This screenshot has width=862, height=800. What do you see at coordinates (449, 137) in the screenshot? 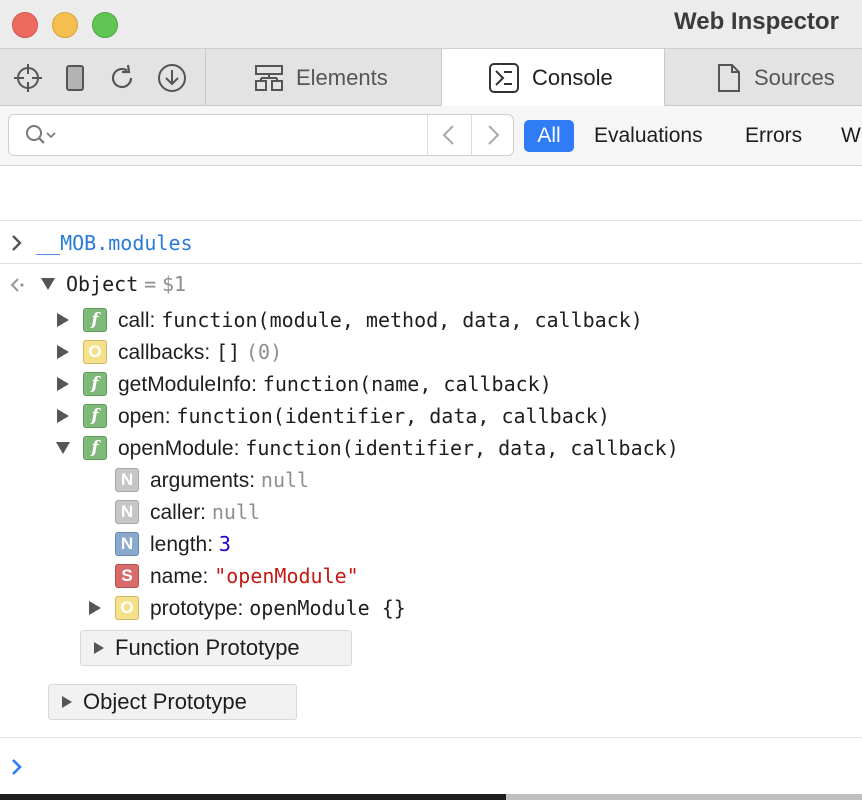
I see `chevron-left-icon` at bounding box center [449, 137].